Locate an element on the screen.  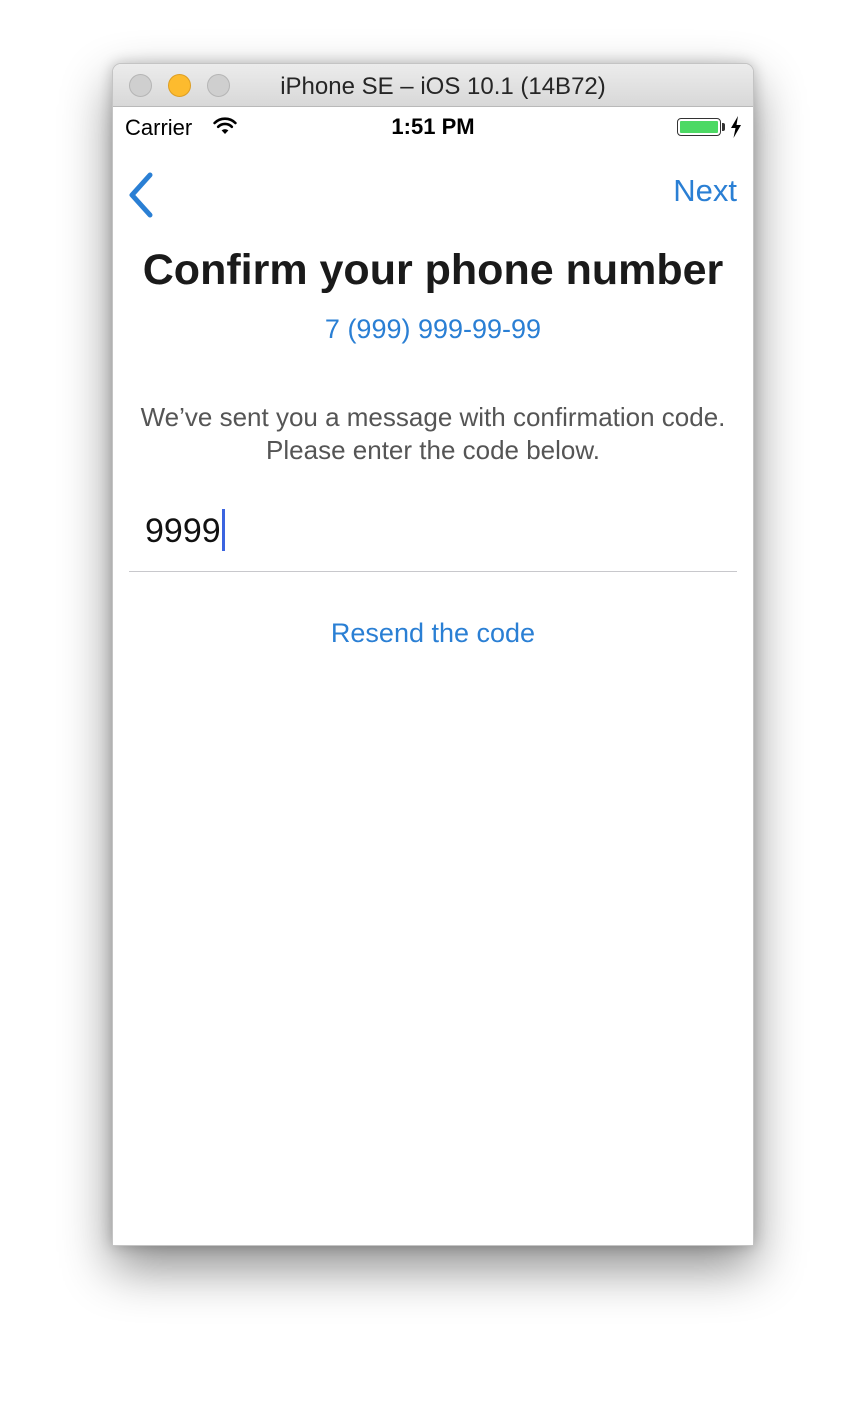
ios-status-bar: Carrier 1:51 PM is located at coordinates (433, 128).